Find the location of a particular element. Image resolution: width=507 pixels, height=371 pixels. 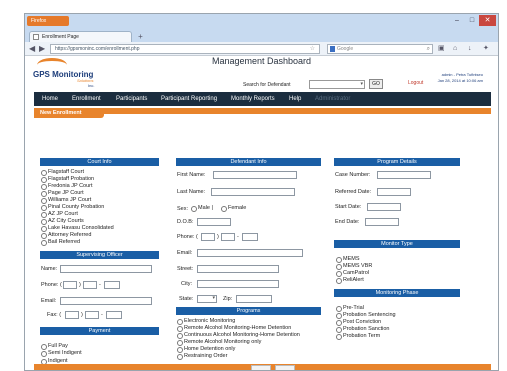

defendant-phone-line-input is located at coordinates (250, 237).